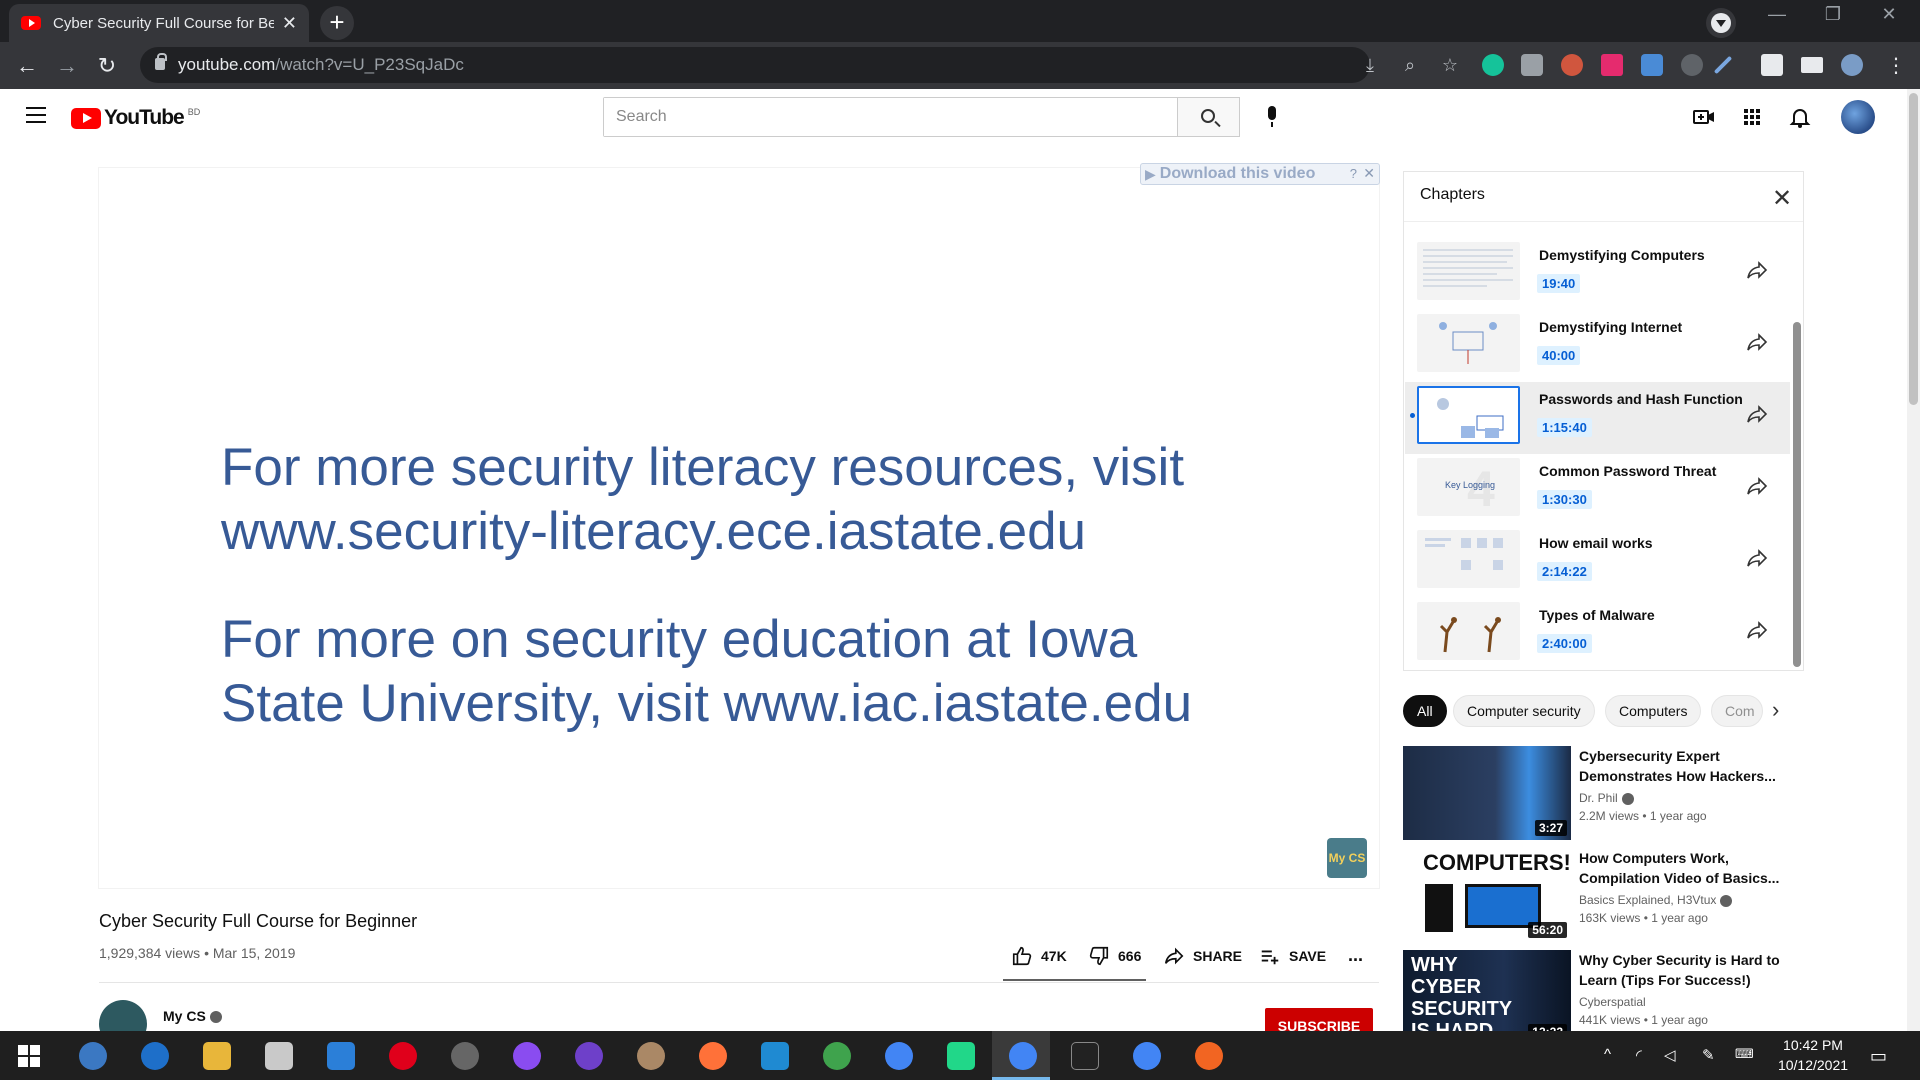 The image size is (1920, 1080). Describe the element at coordinates (1721, 23) in the screenshot. I see `chrome-profile-menu-icon` at that location.